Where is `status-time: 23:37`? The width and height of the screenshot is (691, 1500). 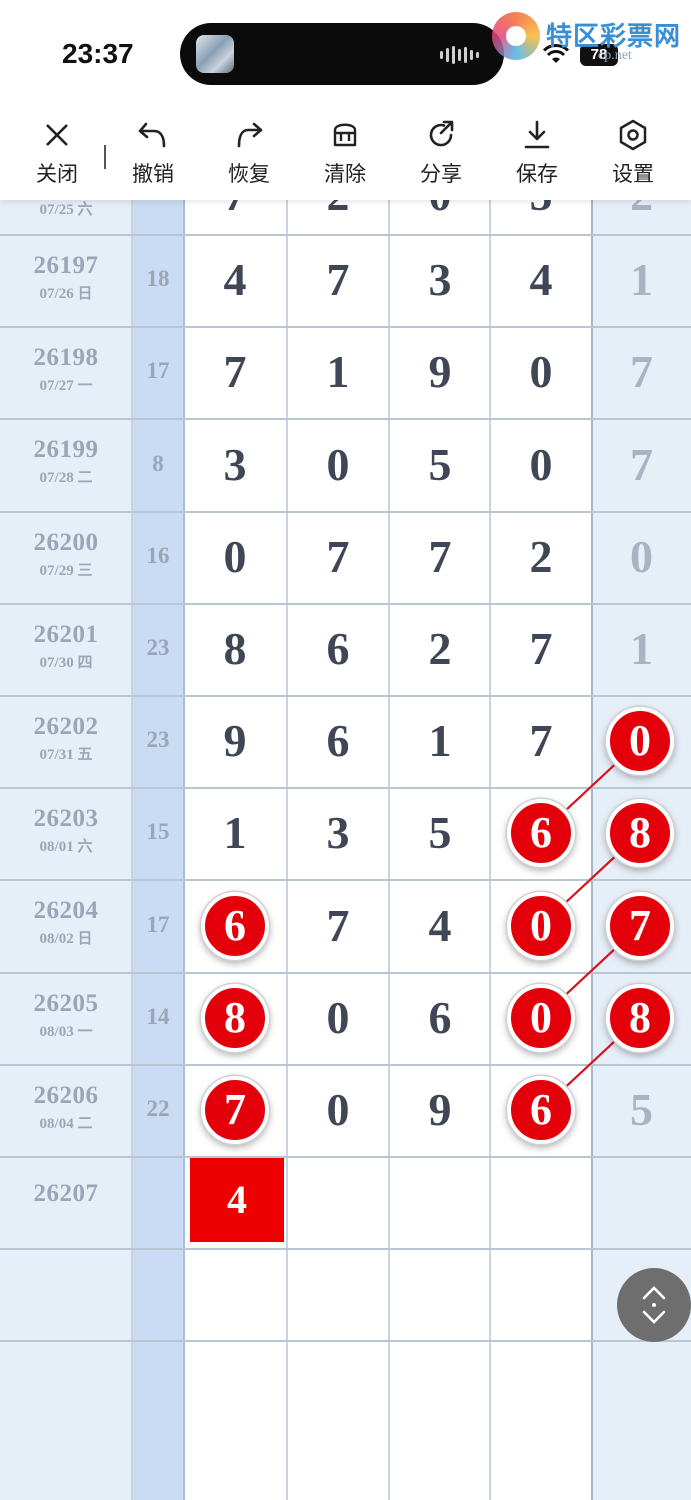
status-time: 23:37 is located at coordinates (98, 53).